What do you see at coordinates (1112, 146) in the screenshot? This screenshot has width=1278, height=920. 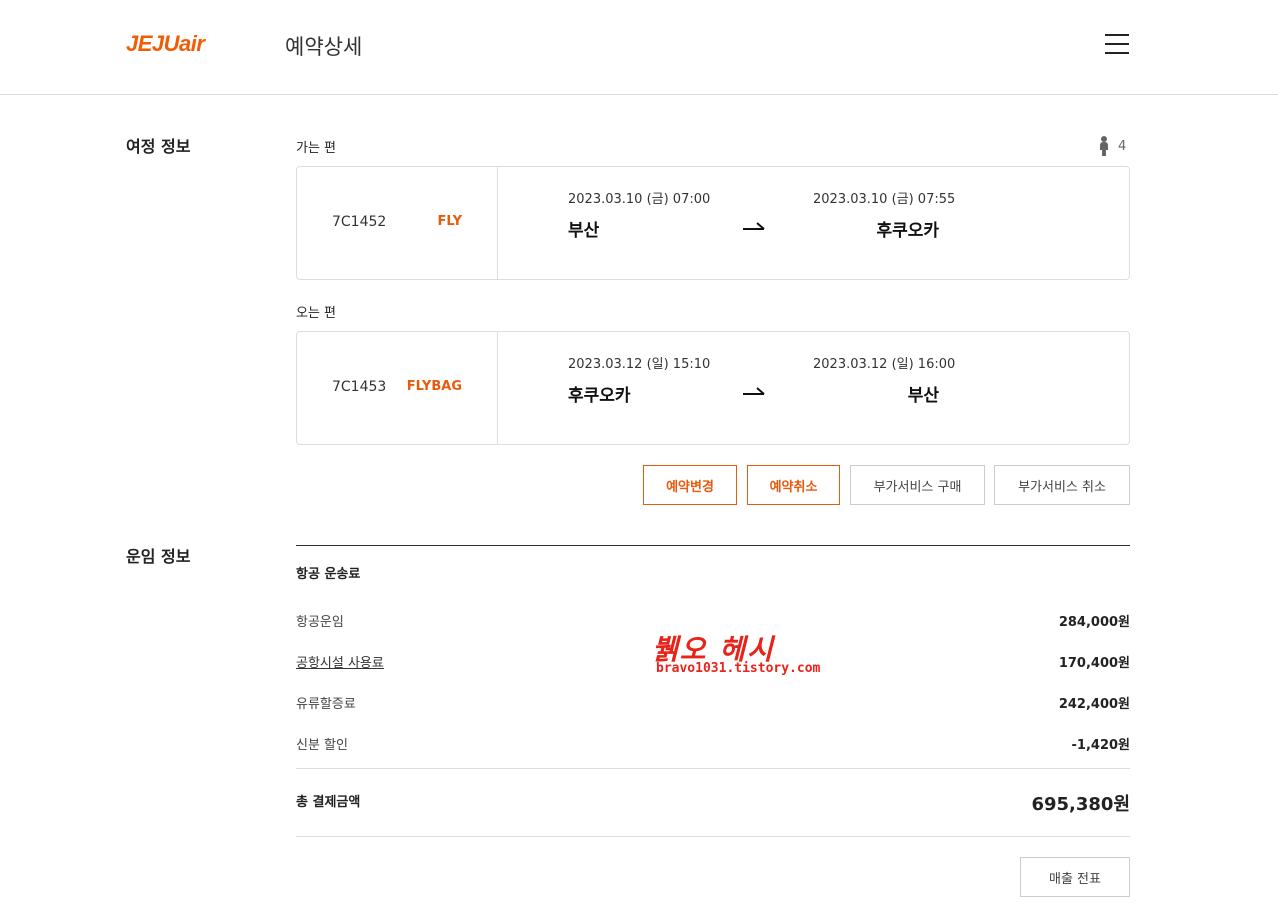 I see `passenger-count: 4` at bounding box center [1112, 146].